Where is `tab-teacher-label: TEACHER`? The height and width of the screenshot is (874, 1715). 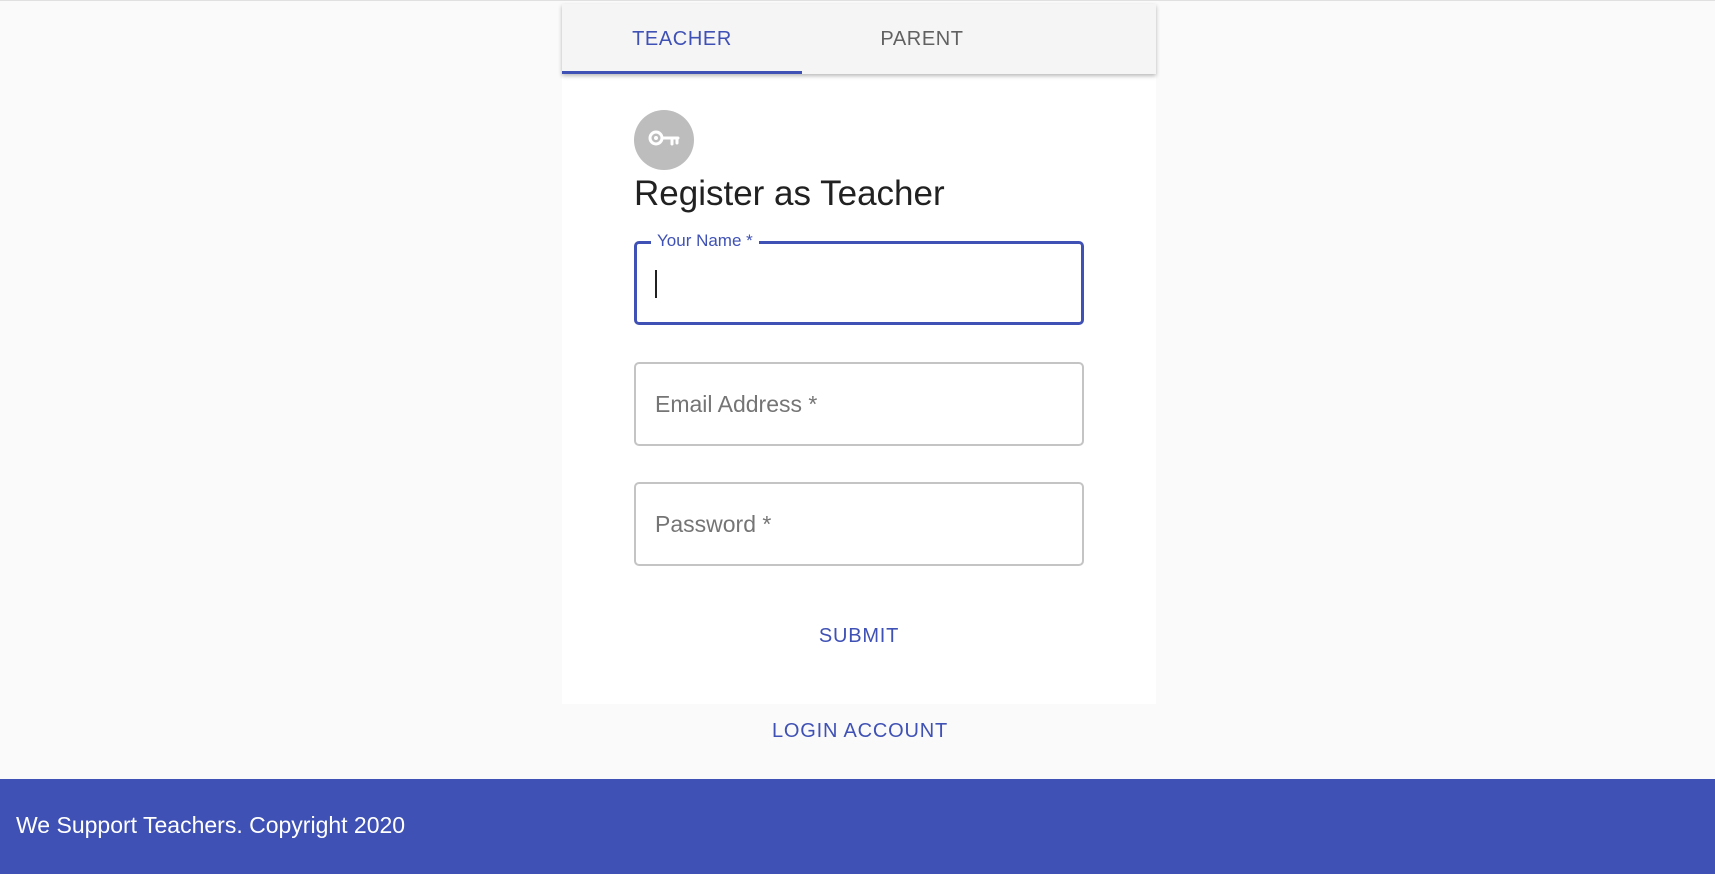
tab-teacher-label: TEACHER is located at coordinates (682, 38).